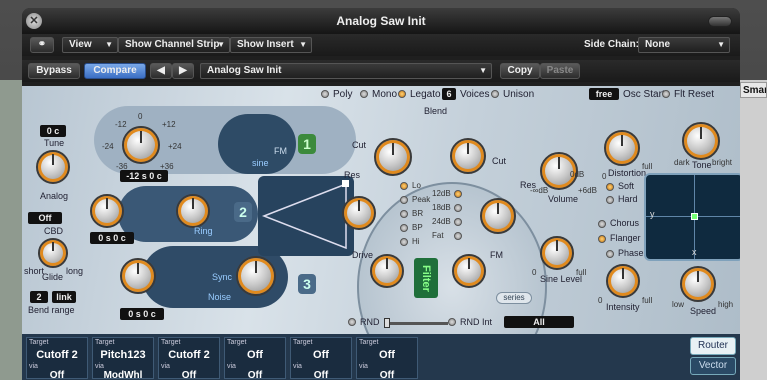  I want to click on glide-knob, so click(53, 253).